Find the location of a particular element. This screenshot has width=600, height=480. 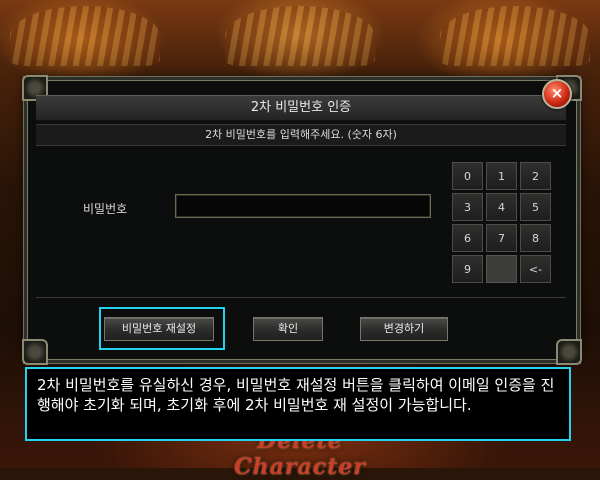

keypad-blank-key is located at coordinates (501, 269).